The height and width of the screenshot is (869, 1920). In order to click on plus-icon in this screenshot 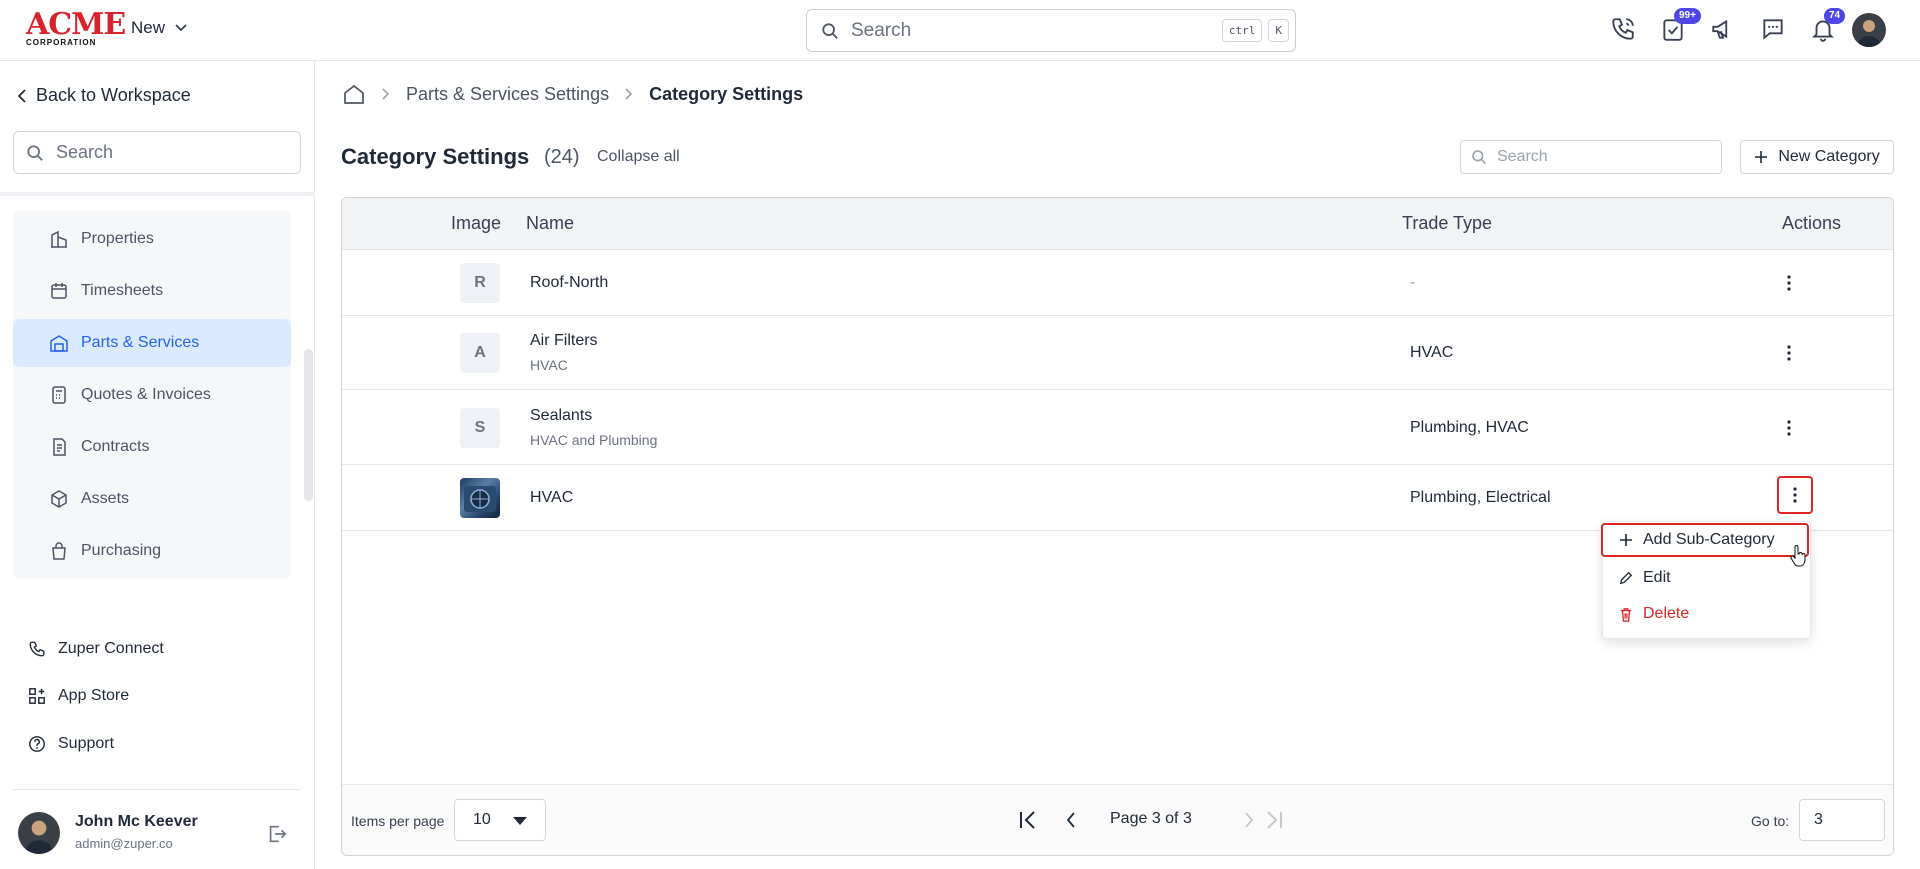, I will do `click(1626, 540)`.